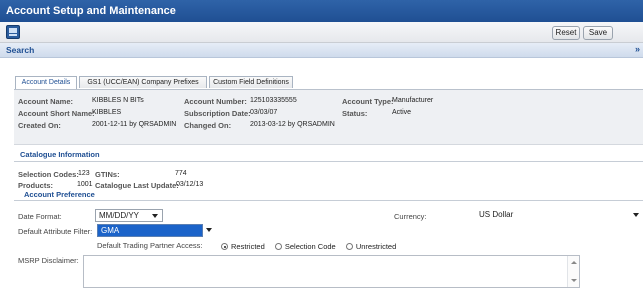 This screenshot has height=302, width=643. What do you see at coordinates (370, 246) in the screenshot?
I see `radio-unrestricted: Unrestricted` at bounding box center [370, 246].